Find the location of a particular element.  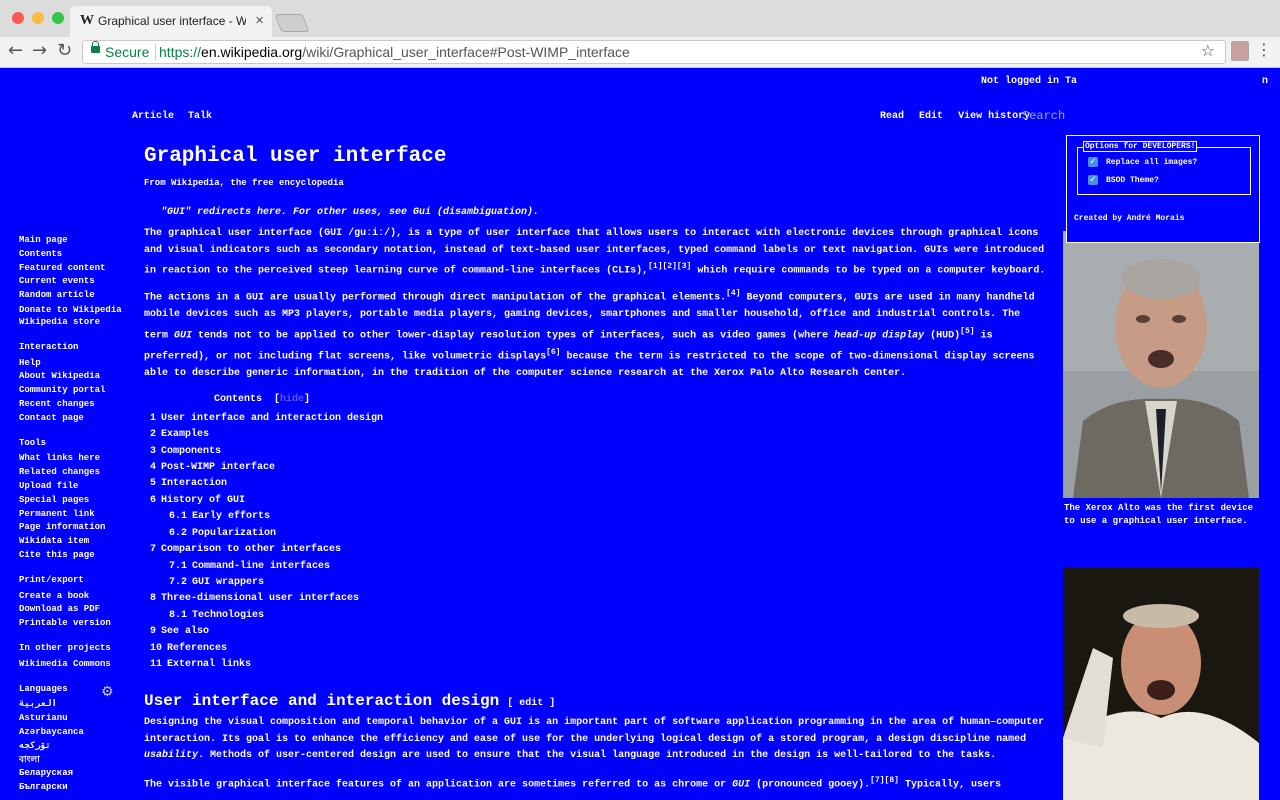

sidebar-item-current-events: Current events is located at coordinates (71, 282).